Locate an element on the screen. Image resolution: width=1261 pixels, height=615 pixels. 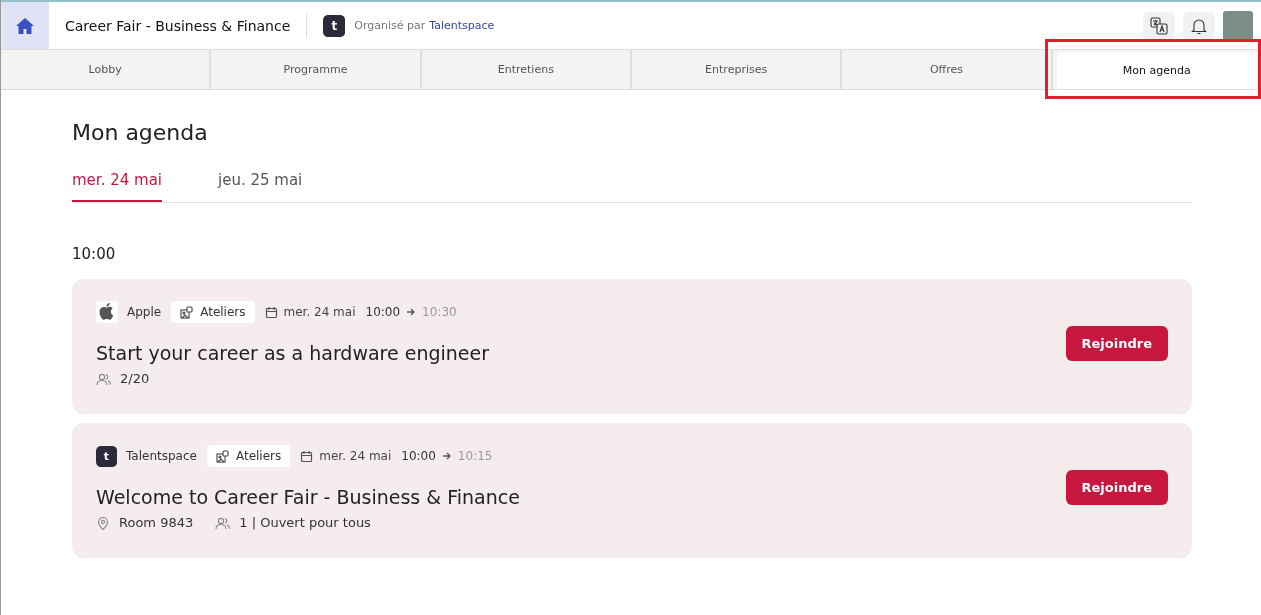
location-pin-icon is located at coordinates (103, 522).